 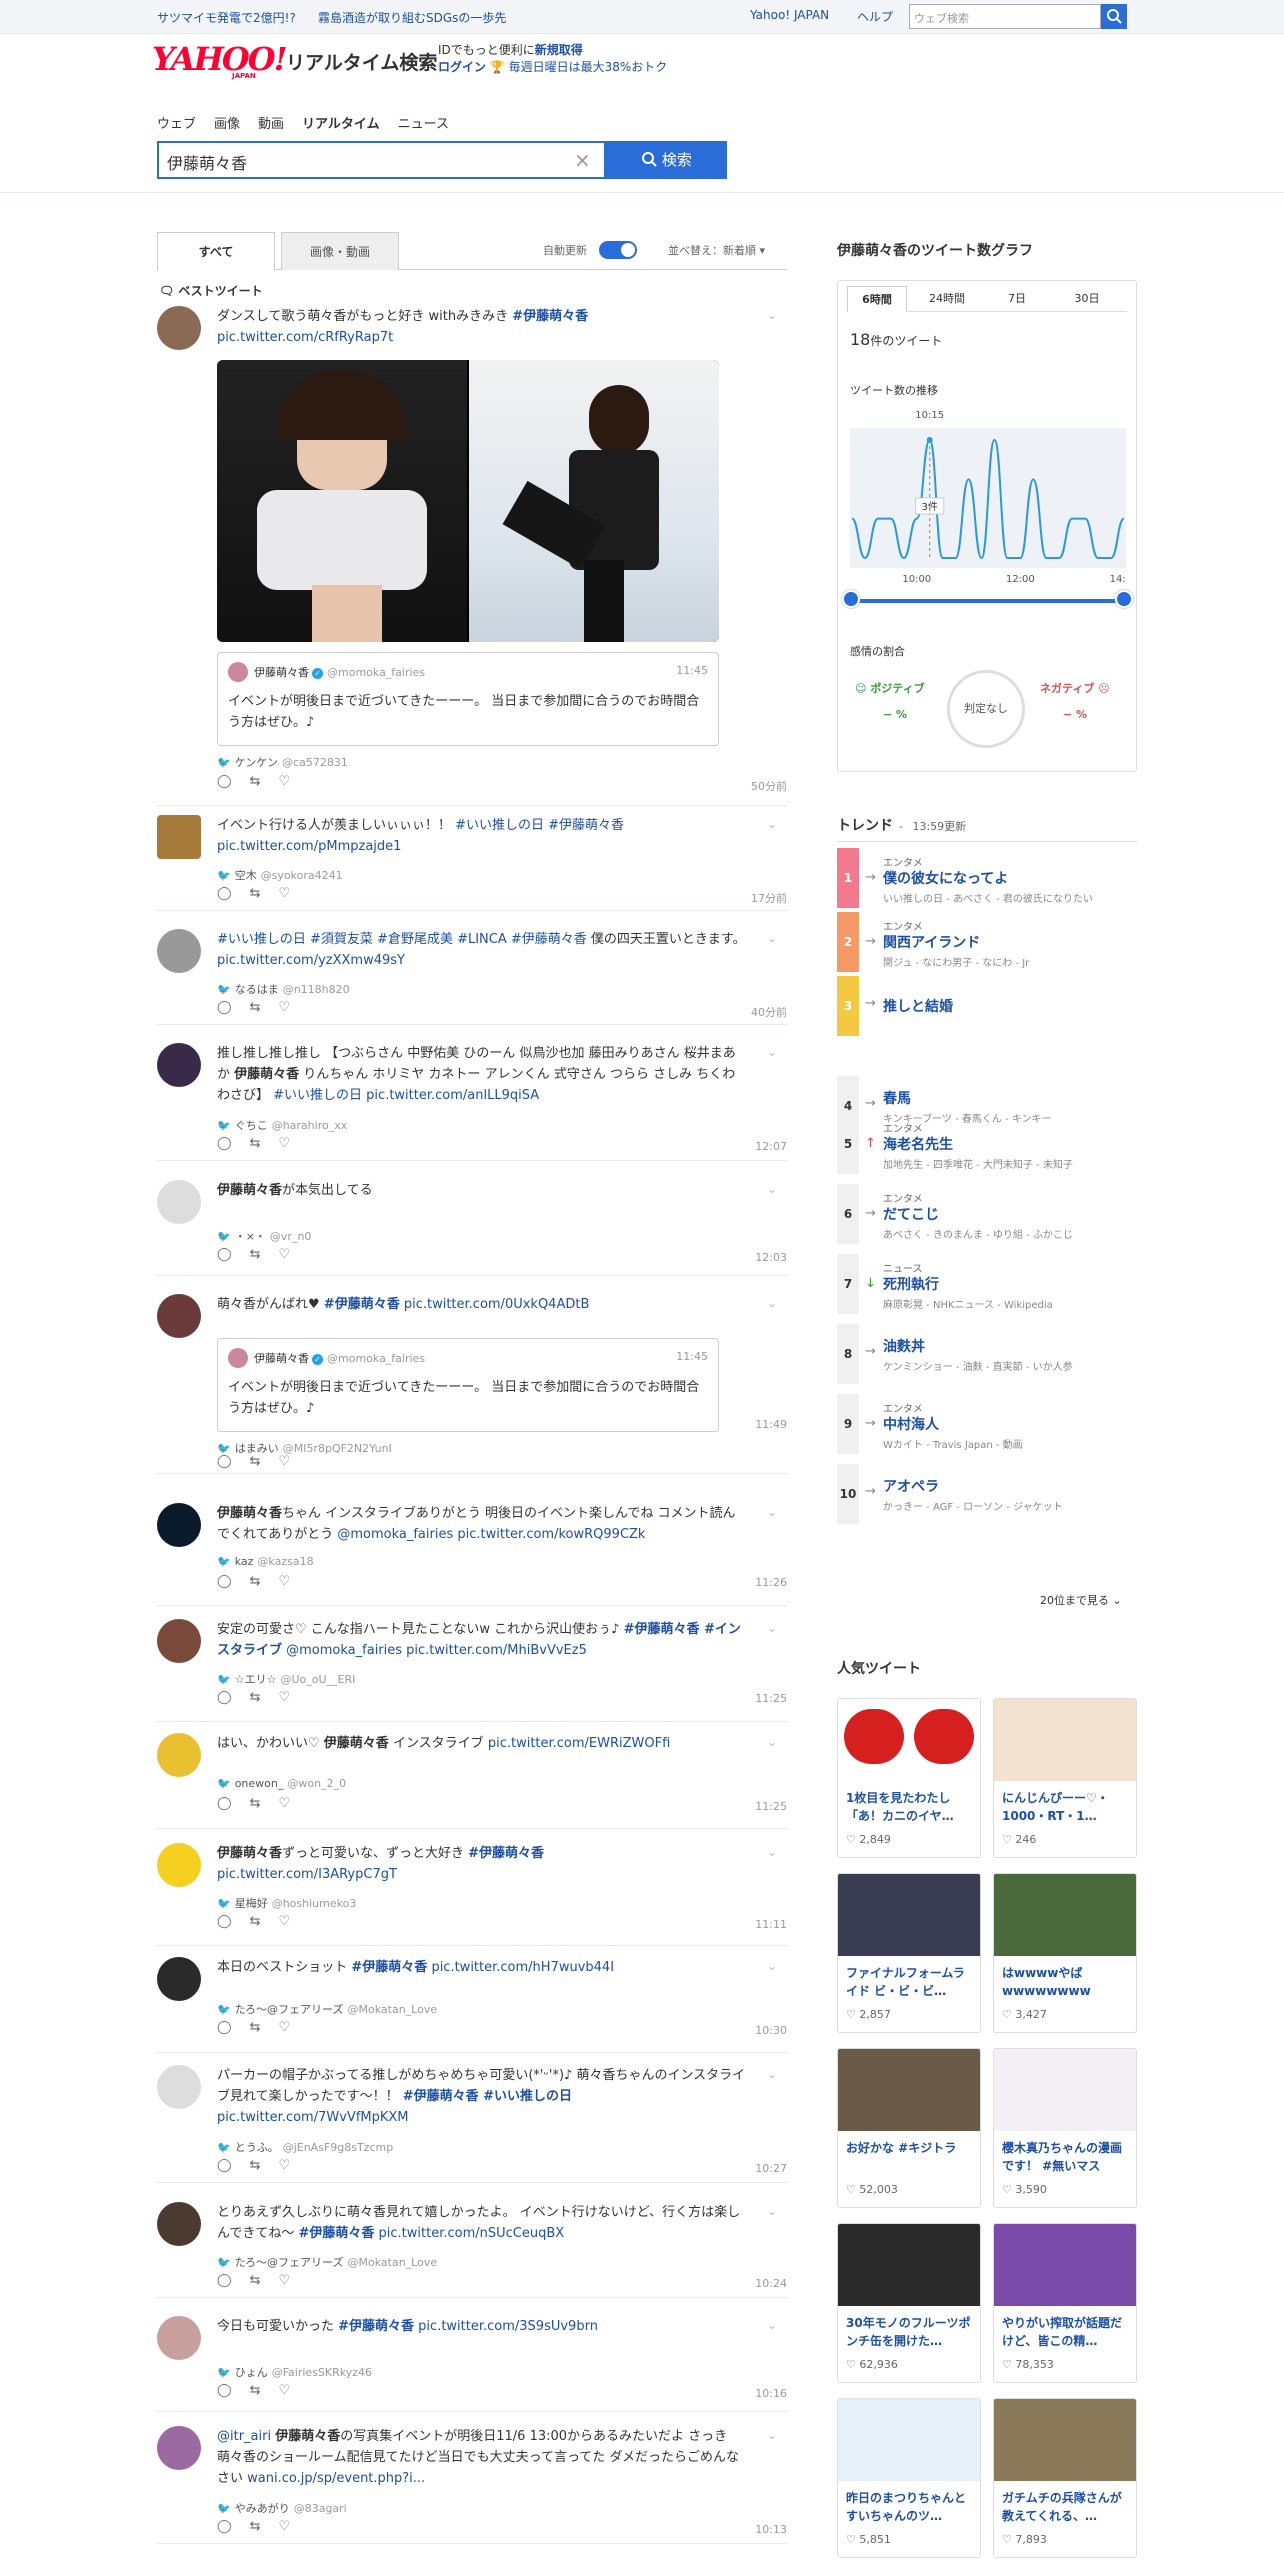 I want to click on tweet-time: 12:03, so click(x=771, y=1257).